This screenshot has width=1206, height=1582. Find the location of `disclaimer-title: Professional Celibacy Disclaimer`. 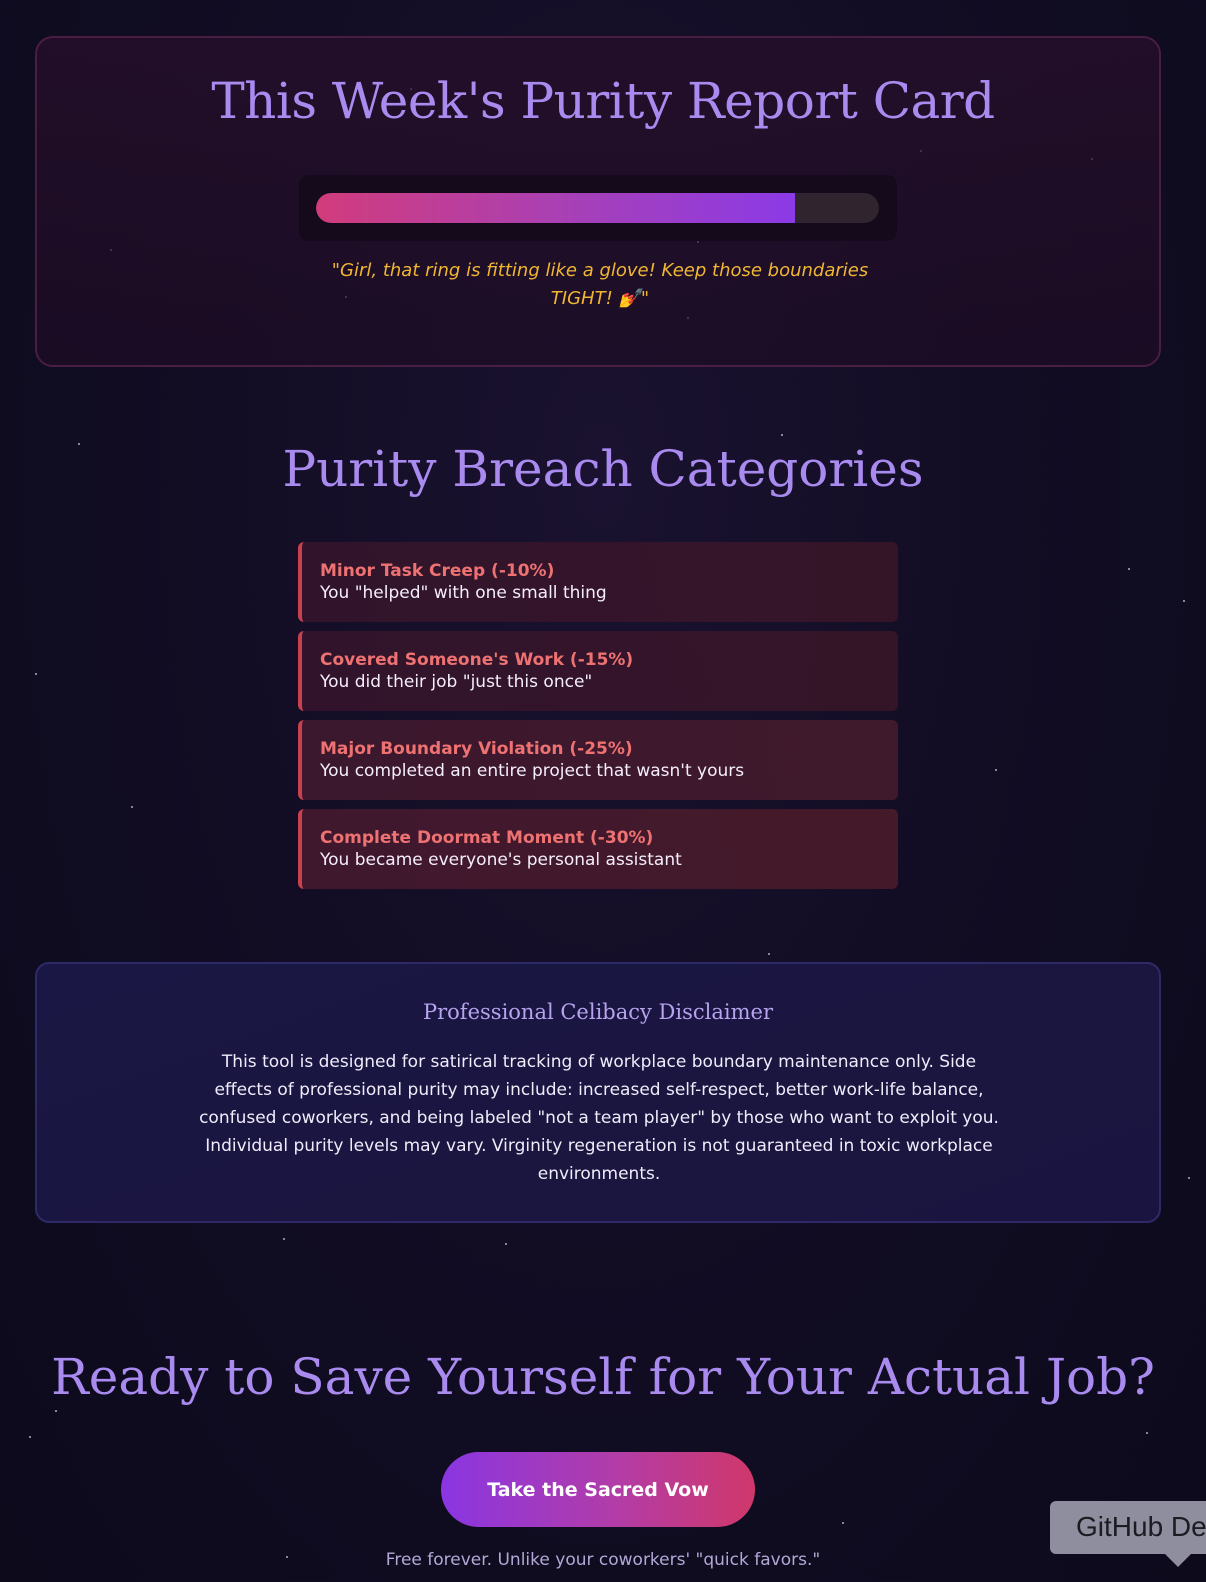

disclaimer-title: Professional Celibacy Disclaimer is located at coordinates (598, 1012).